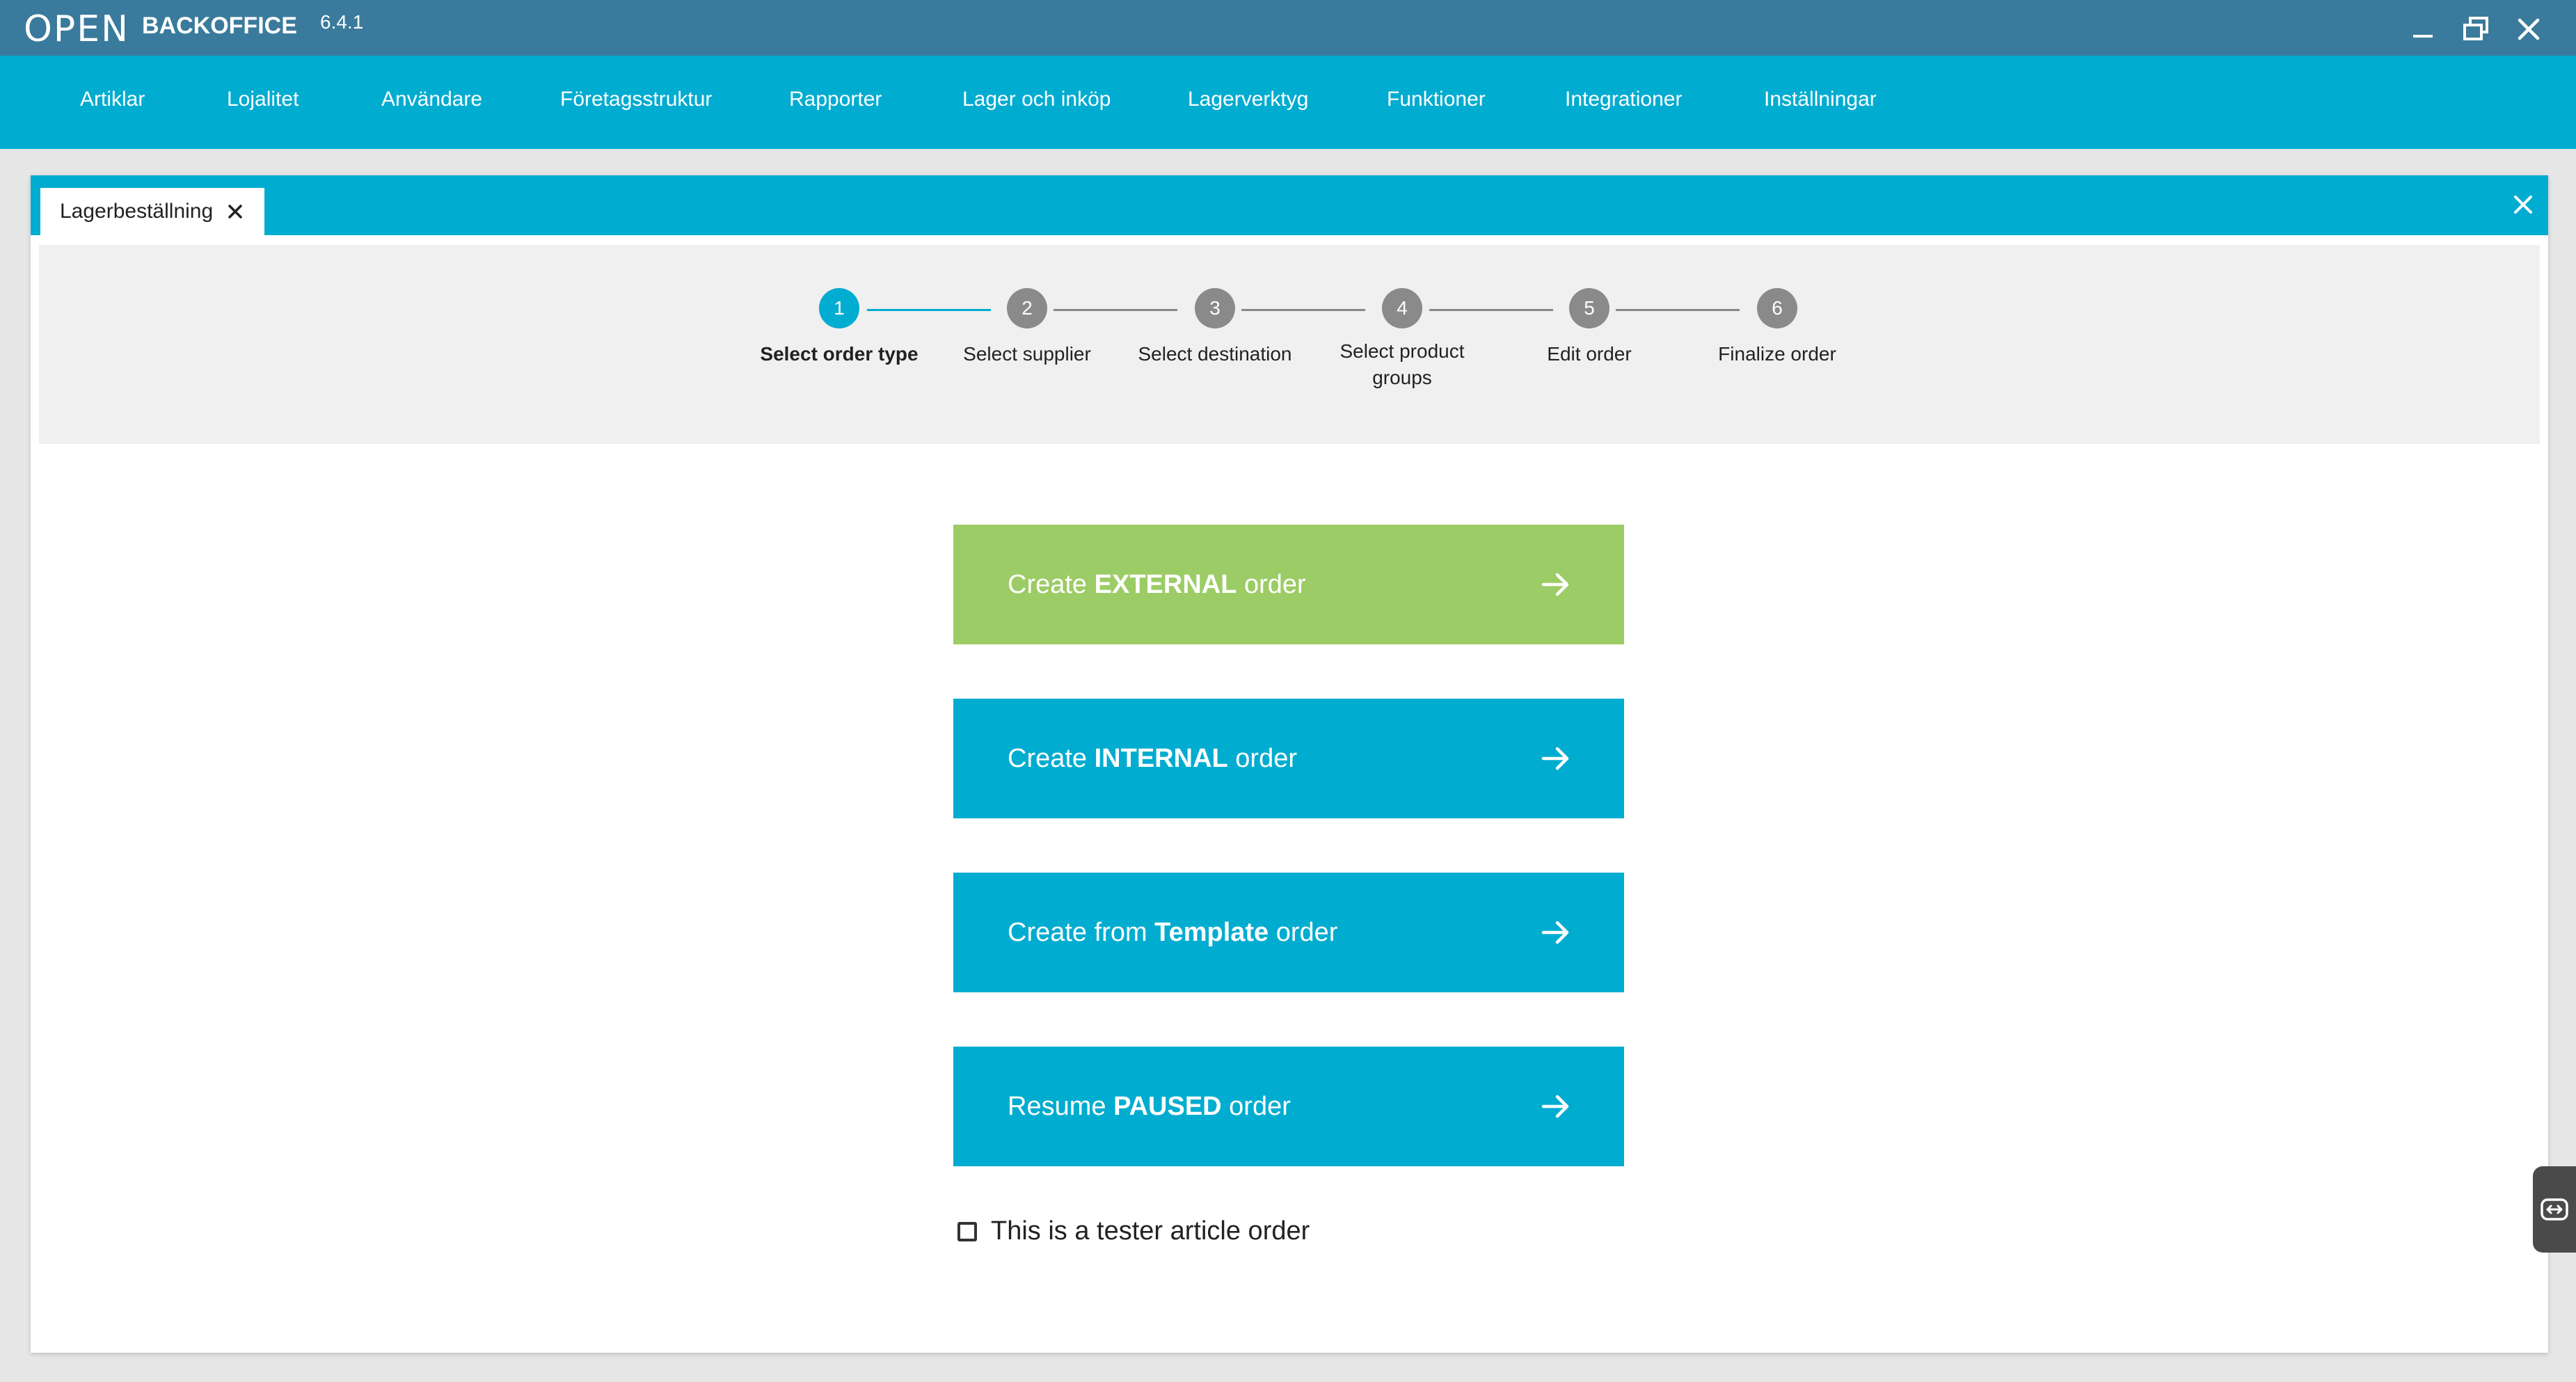 This screenshot has width=2576, height=1382. What do you see at coordinates (967, 1231) in the screenshot?
I see `tester-order-checkbox` at bounding box center [967, 1231].